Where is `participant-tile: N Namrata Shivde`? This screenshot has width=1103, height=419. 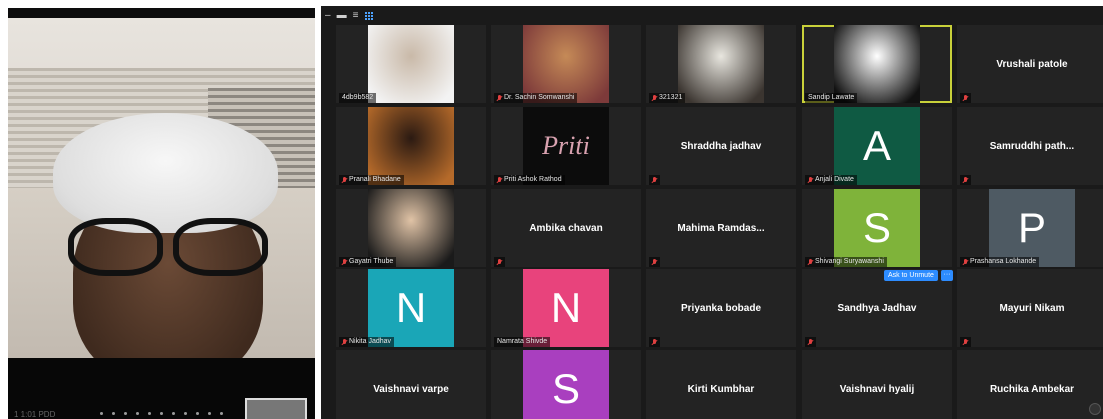 participant-tile: N Namrata Shivde is located at coordinates (566, 308).